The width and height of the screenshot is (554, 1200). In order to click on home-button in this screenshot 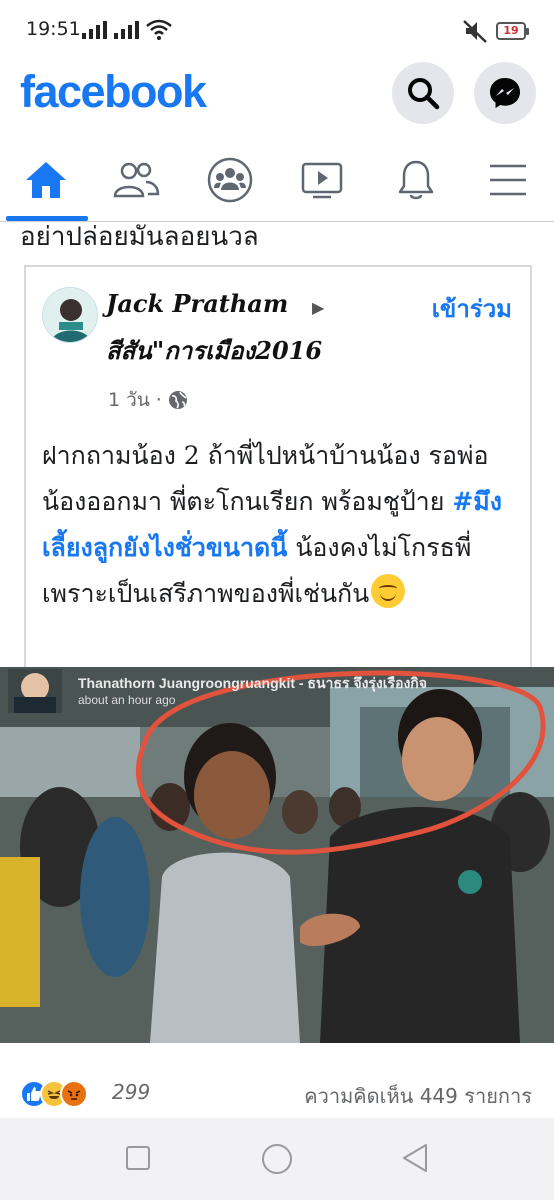, I will do `click(277, 1159)`.